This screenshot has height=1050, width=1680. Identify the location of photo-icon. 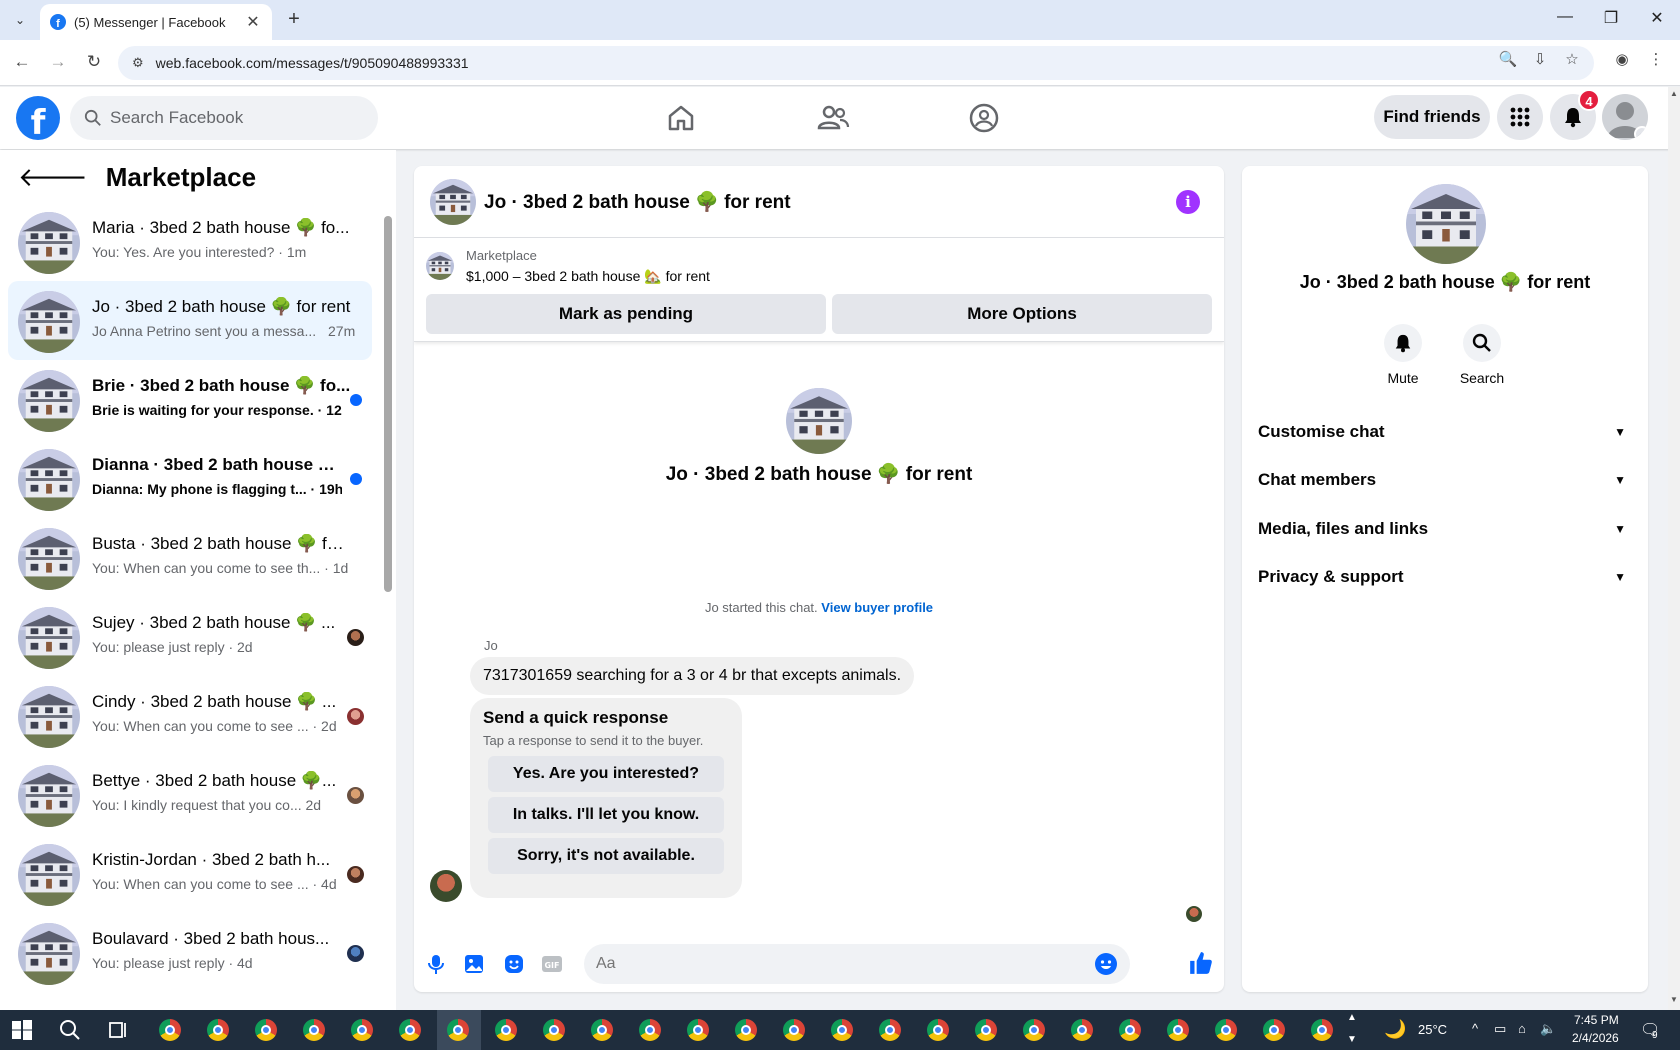
(474, 964).